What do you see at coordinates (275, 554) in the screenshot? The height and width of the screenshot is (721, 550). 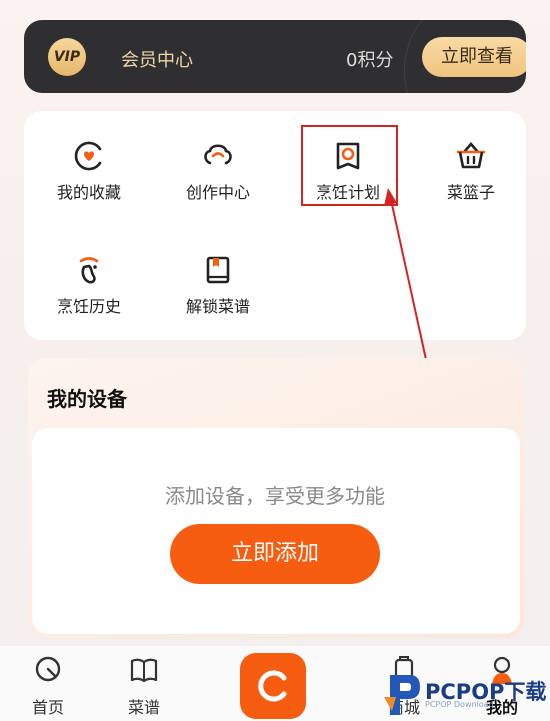 I see `add-device-button: 立即添加` at bounding box center [275, 554].